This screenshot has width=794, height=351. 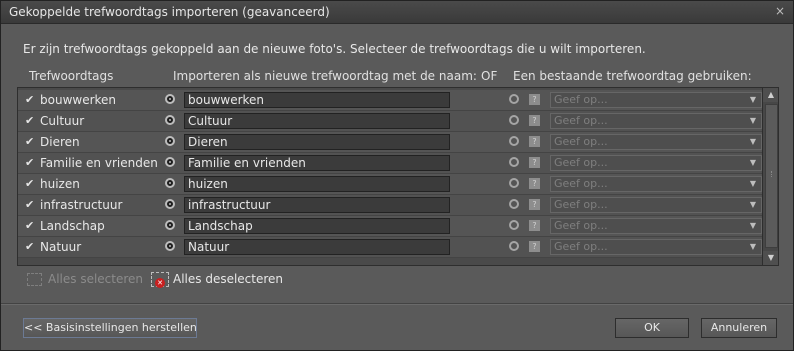 What do you see at coordinates (60, 184) in the screenshot?
I see `tag-name: huizen` at bounding box center [60, 184].